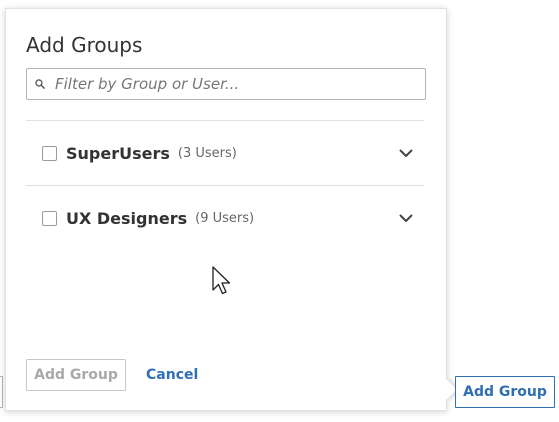 The width and height of the screenshot is (559, 422). I want to click on group-user-count: (9 Users), so click(225, 218).